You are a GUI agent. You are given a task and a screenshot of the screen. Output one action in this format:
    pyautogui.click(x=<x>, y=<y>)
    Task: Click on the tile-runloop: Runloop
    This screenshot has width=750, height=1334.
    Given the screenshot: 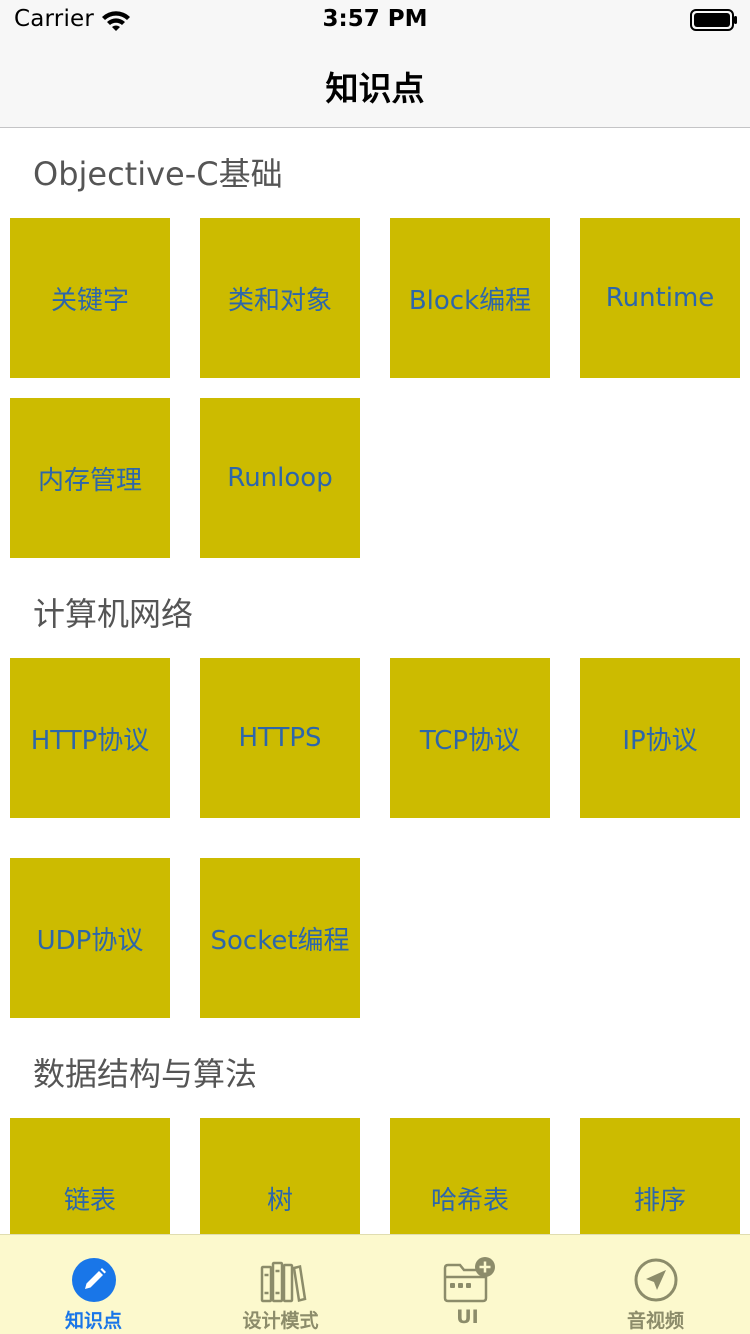 What is the action you would take?
    pyautogui.click(x=280, y=478)
    